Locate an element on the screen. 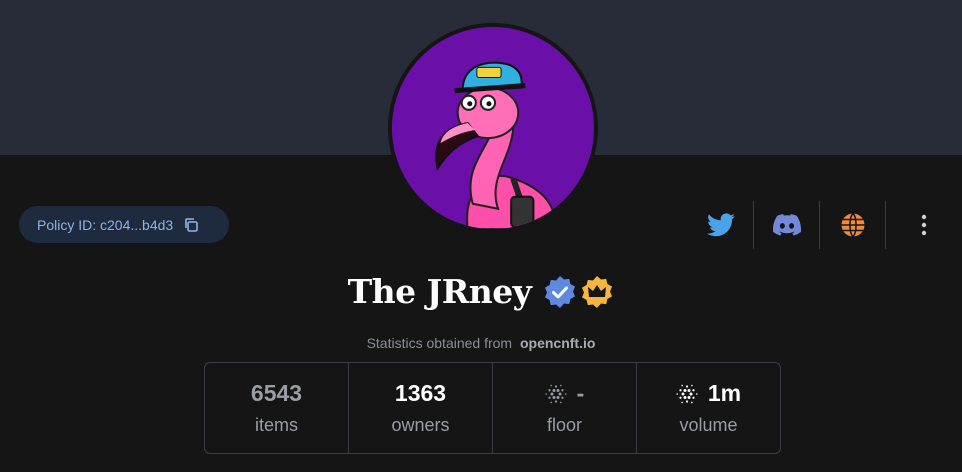 The height and width of the screenshot is (472, 962). more-options-button is located at coordinates (924, 225).